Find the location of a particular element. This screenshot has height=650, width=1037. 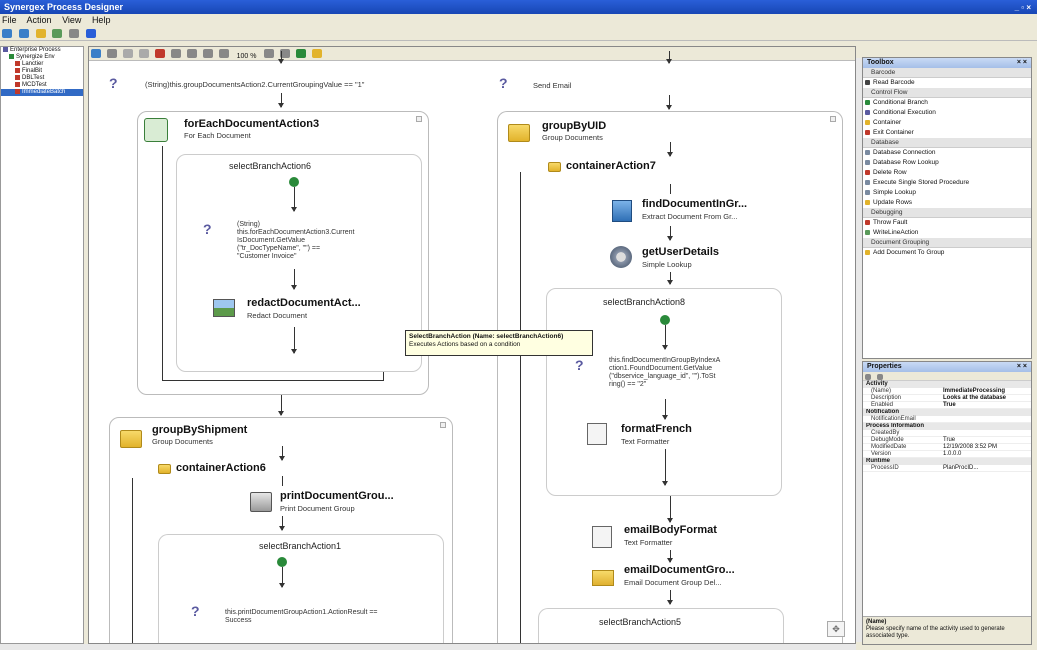

select-branch-container: selectBranchAction5 is located at coordinates (661, 625).